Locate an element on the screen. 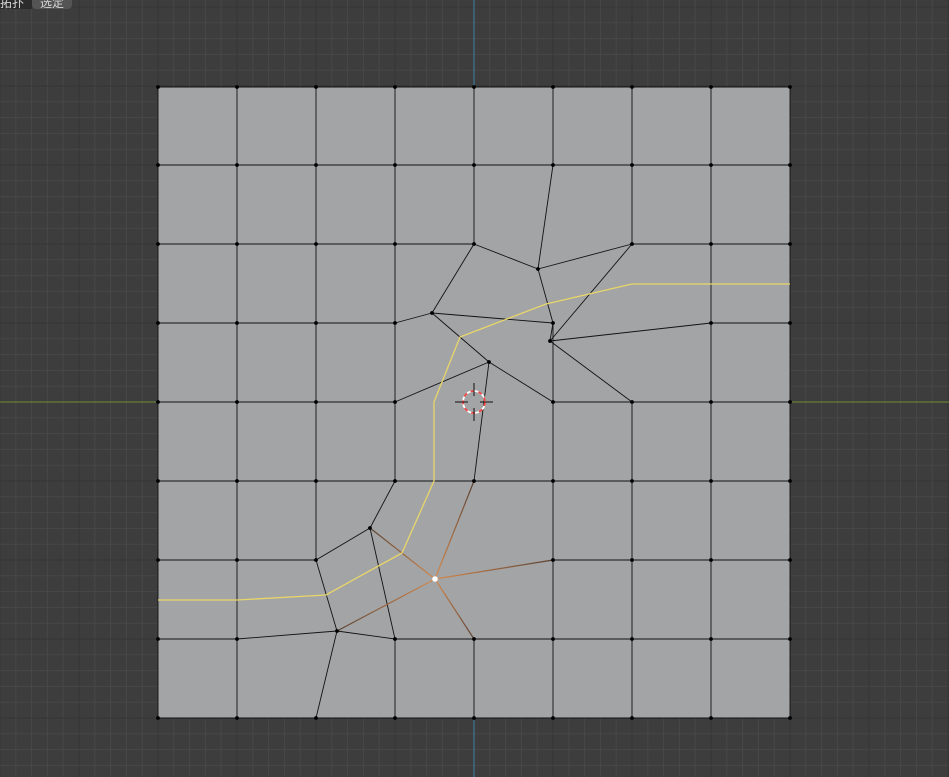  header-dropdown: 拓扑 选定 is located at coordinates (36, 4).